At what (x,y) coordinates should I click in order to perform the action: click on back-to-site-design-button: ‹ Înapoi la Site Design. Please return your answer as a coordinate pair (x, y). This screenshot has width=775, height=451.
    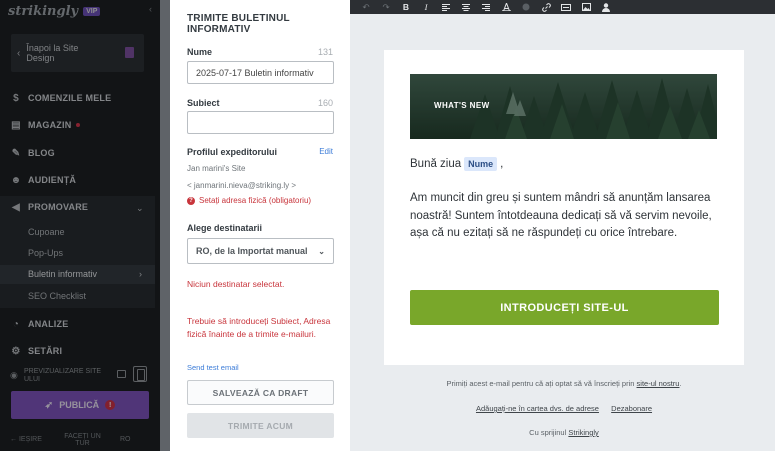
    Looking at the image, I should click on (77, 53).